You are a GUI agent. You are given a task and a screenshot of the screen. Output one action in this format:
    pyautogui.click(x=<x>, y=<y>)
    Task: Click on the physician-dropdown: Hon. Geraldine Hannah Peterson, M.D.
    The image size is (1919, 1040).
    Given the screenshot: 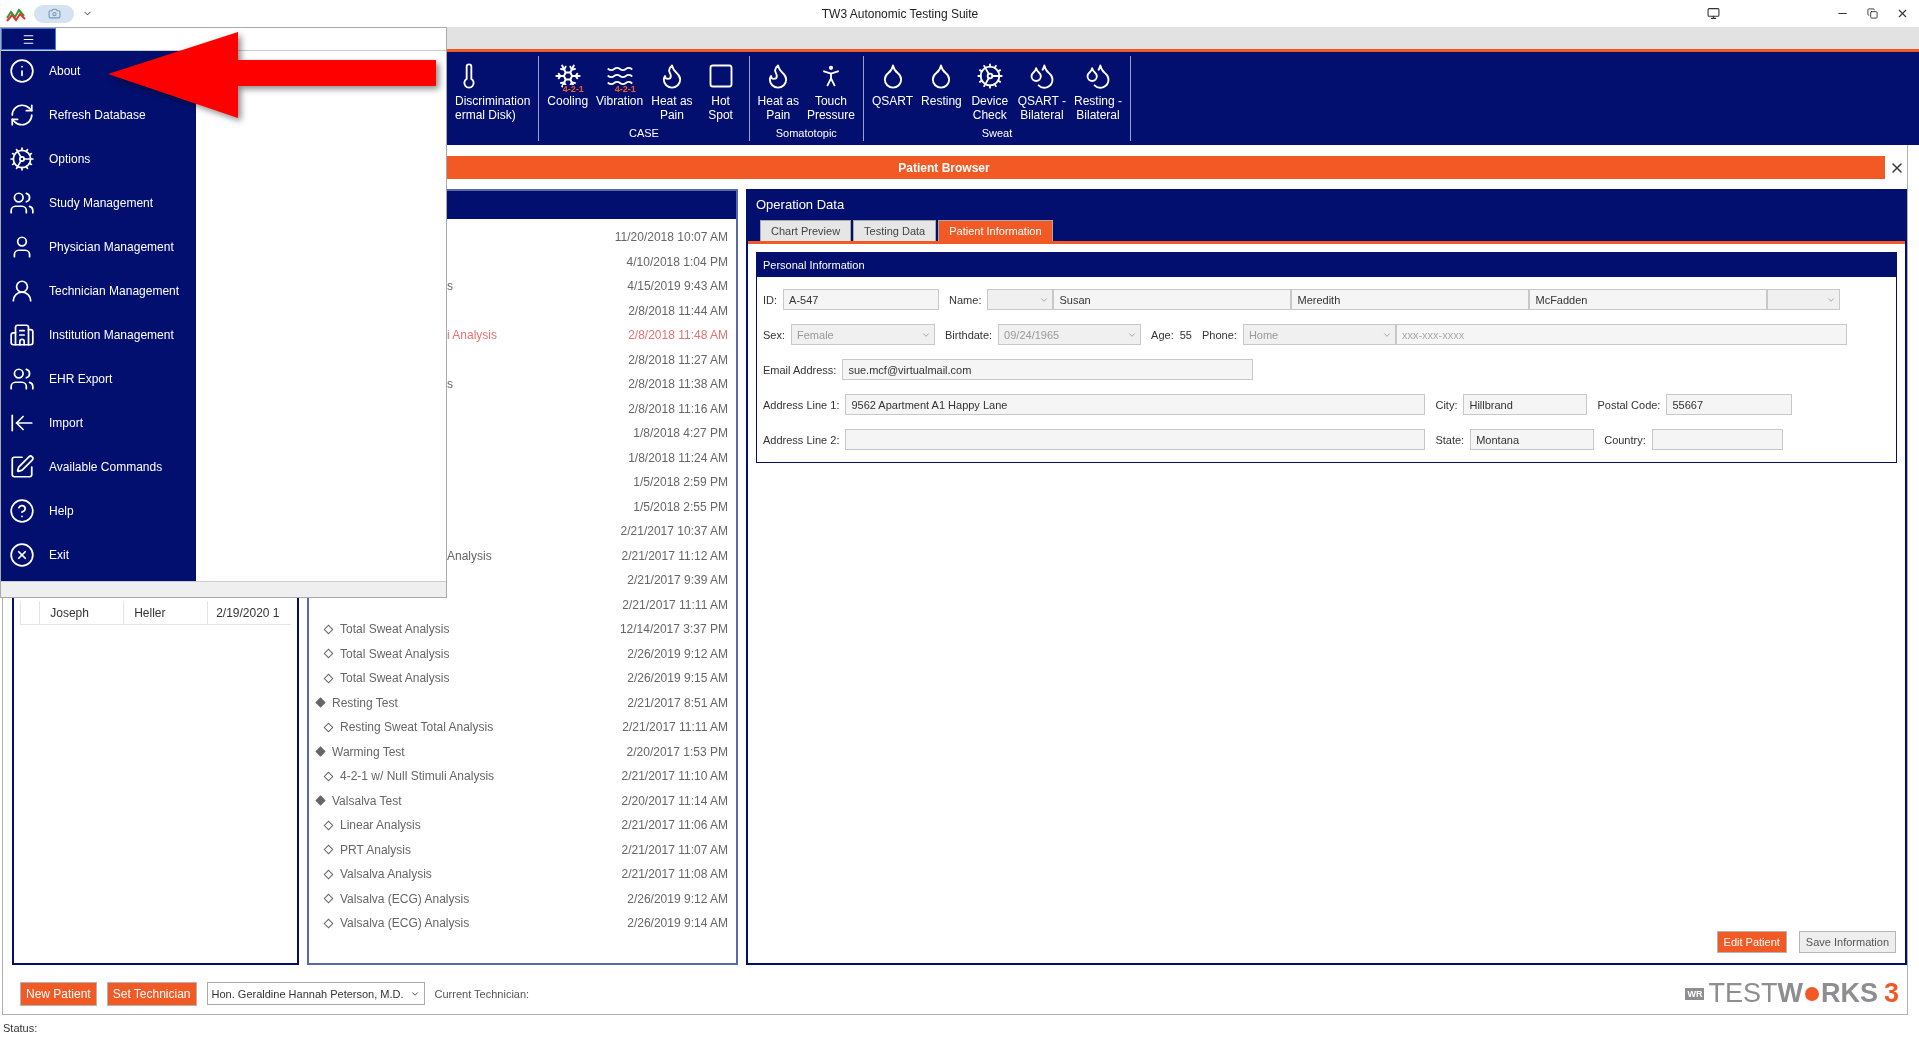 What is the action you would take?
    pyautogui.click(x=315, y=993)
    